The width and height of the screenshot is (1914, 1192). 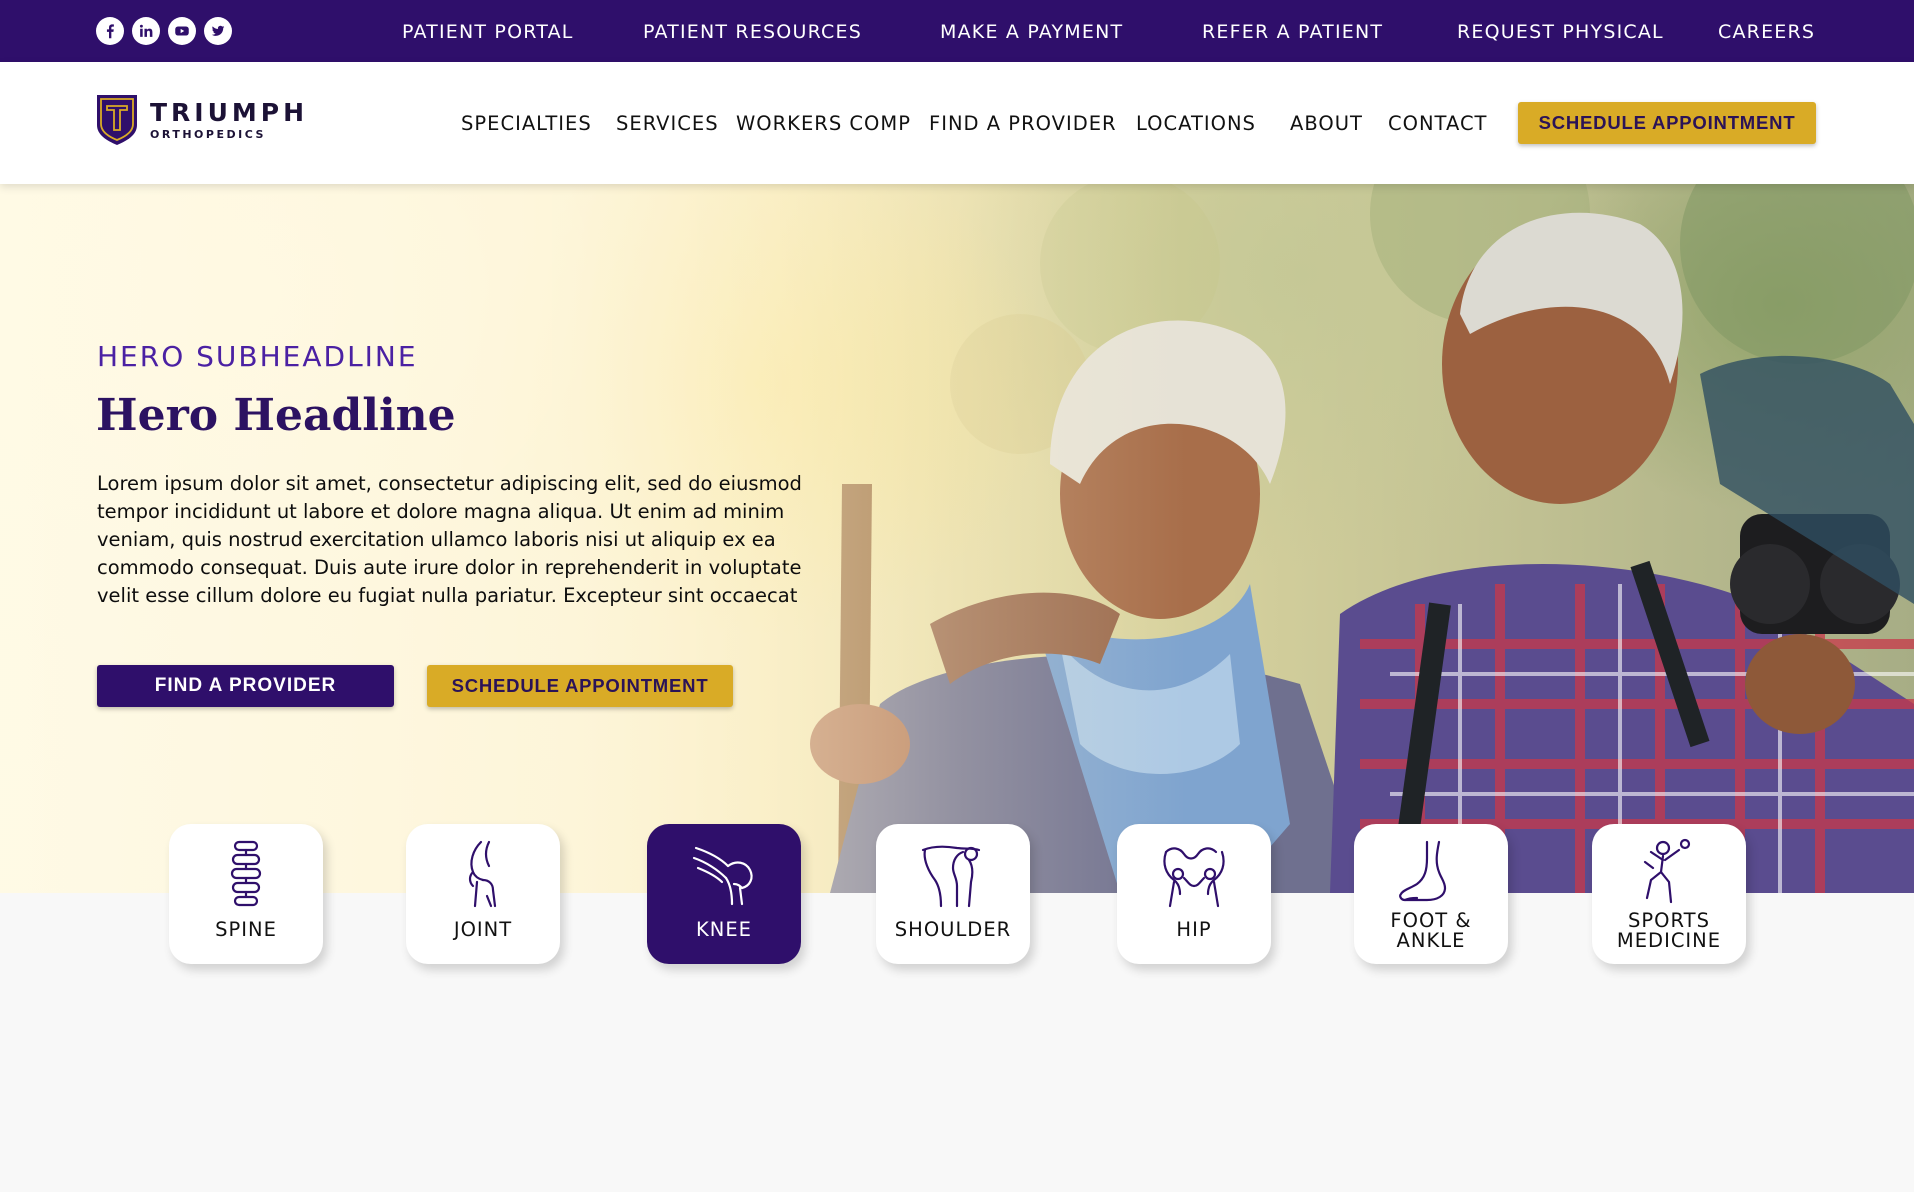 What do you see at coordinates (724, 929) in the screenshot?
I see `specialty-label: KNEE` at bounding box center [724, 929].